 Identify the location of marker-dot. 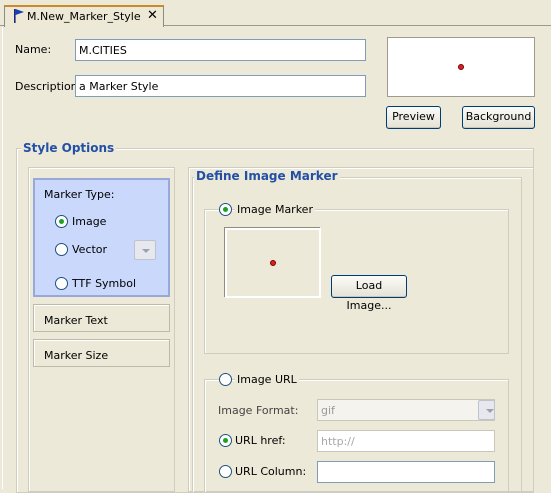
(461, 67).